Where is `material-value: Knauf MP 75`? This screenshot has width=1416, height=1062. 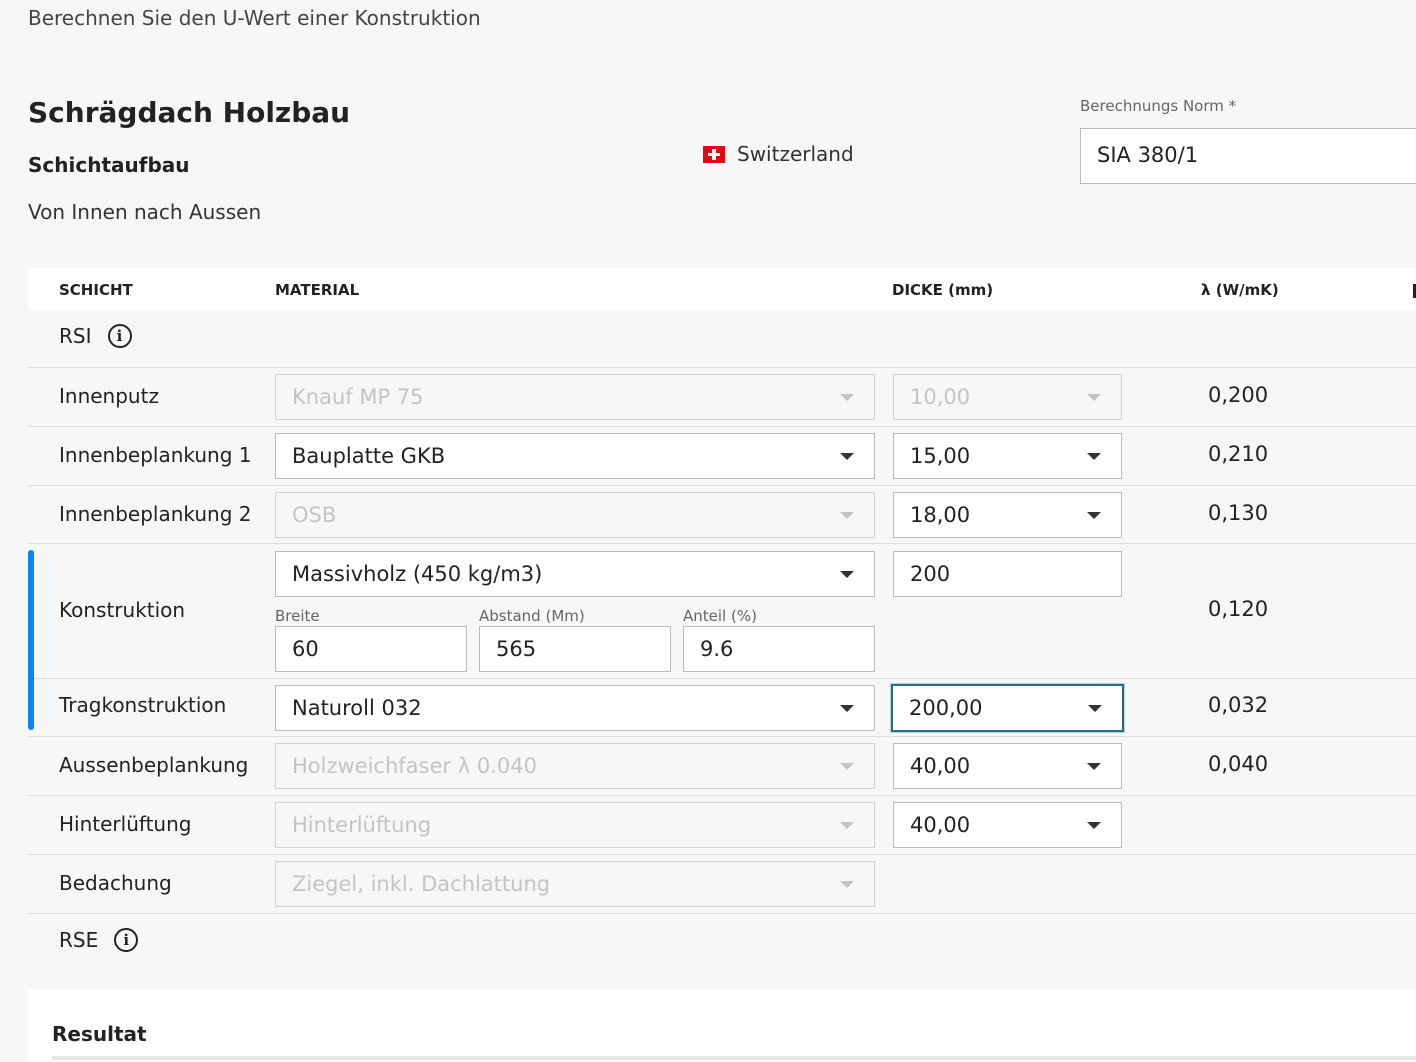 material-value: Knauf MP 75 is located at coordinates (358, 397).